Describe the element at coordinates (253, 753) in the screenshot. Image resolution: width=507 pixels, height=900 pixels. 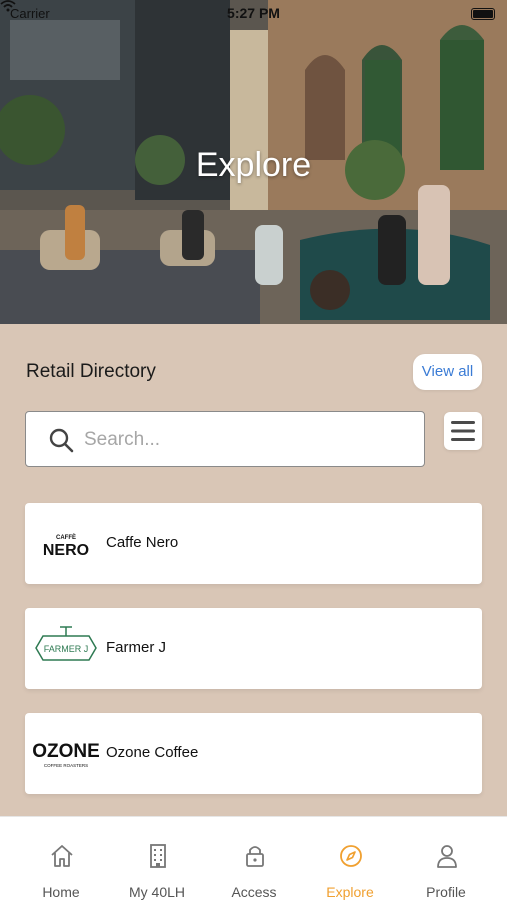
I see `retail-item-ozone-coffee: OZONE COFFEE ROASTERS Ozone Coffee` at that location.